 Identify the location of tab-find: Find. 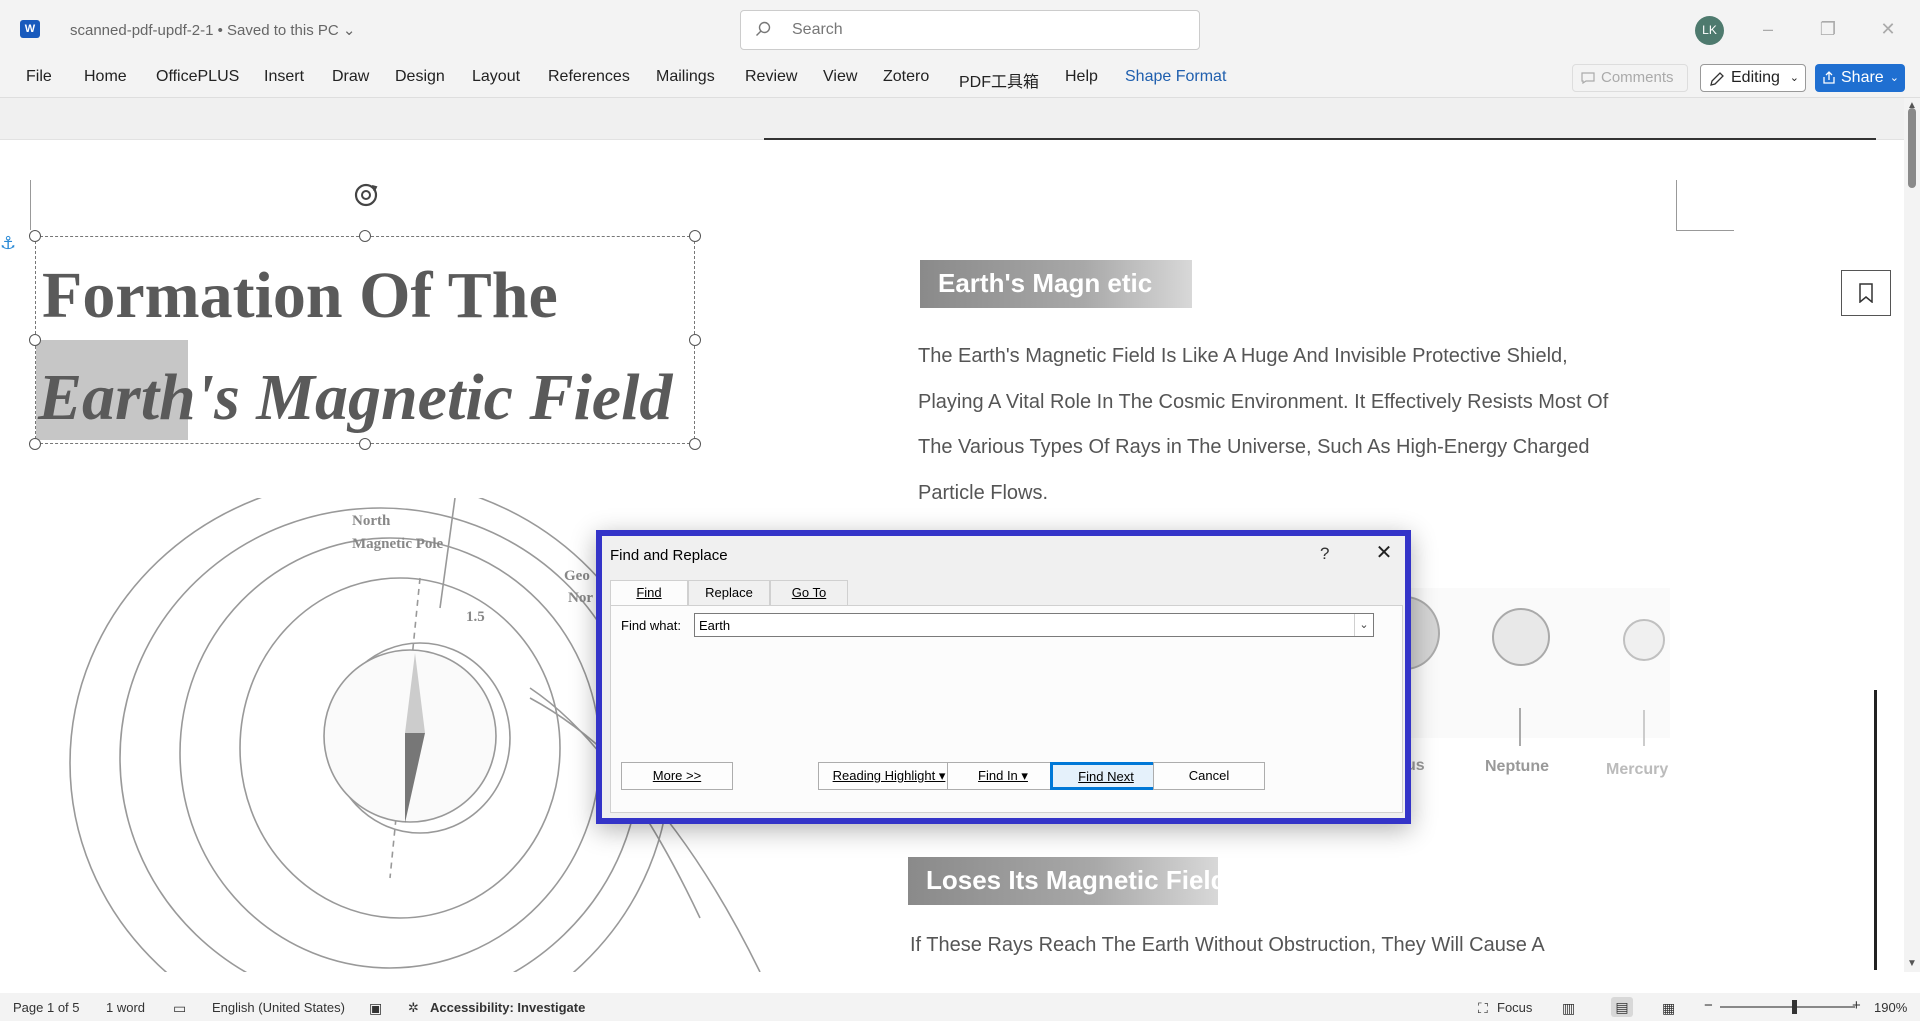
(649, 593).